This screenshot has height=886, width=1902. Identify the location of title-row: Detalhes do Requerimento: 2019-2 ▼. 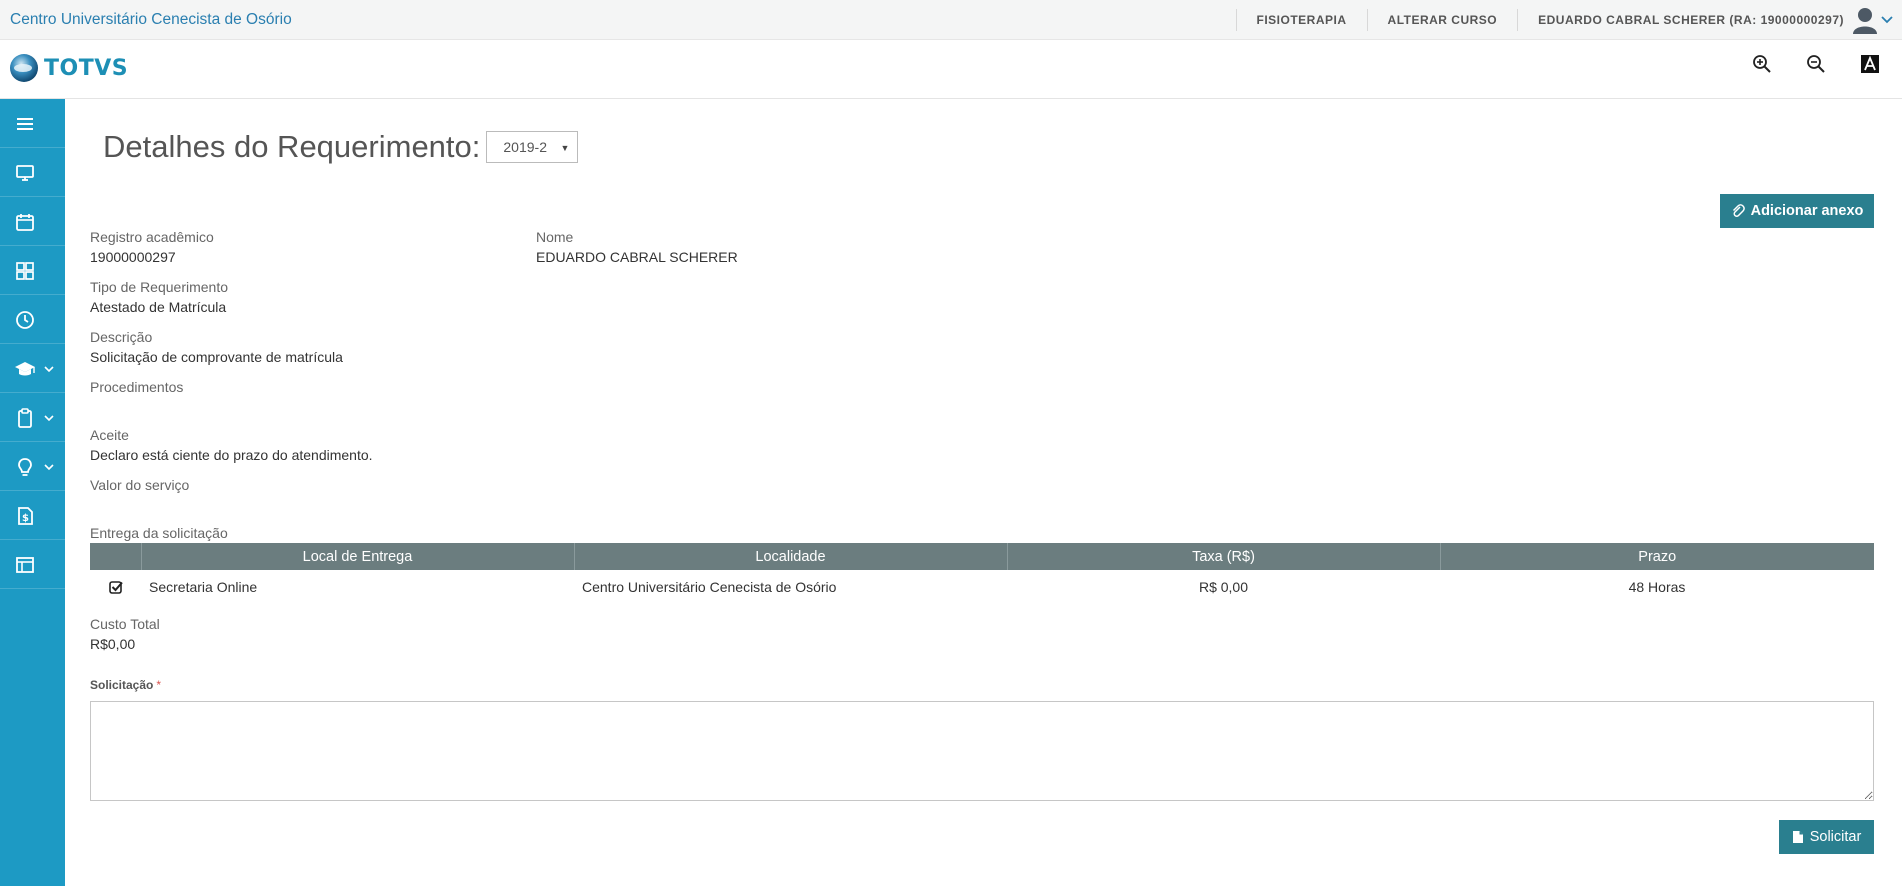
(341, 147).